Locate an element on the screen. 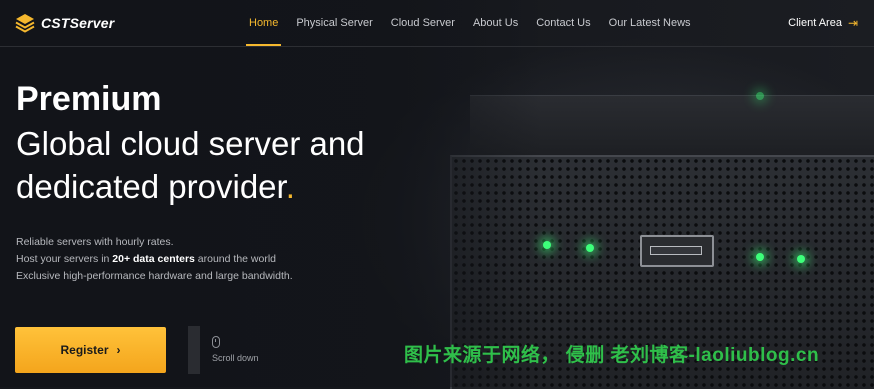 The width and height of the screenshot is (874, 389). client-area-label: Client Area is located at coordinates (815, 23).